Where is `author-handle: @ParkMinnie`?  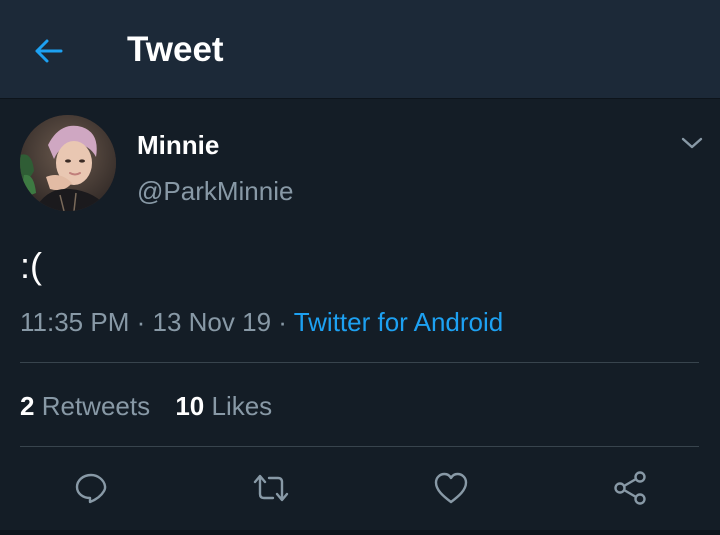
author-handle: @ParkMinnie is located at coordinates (215, 191).